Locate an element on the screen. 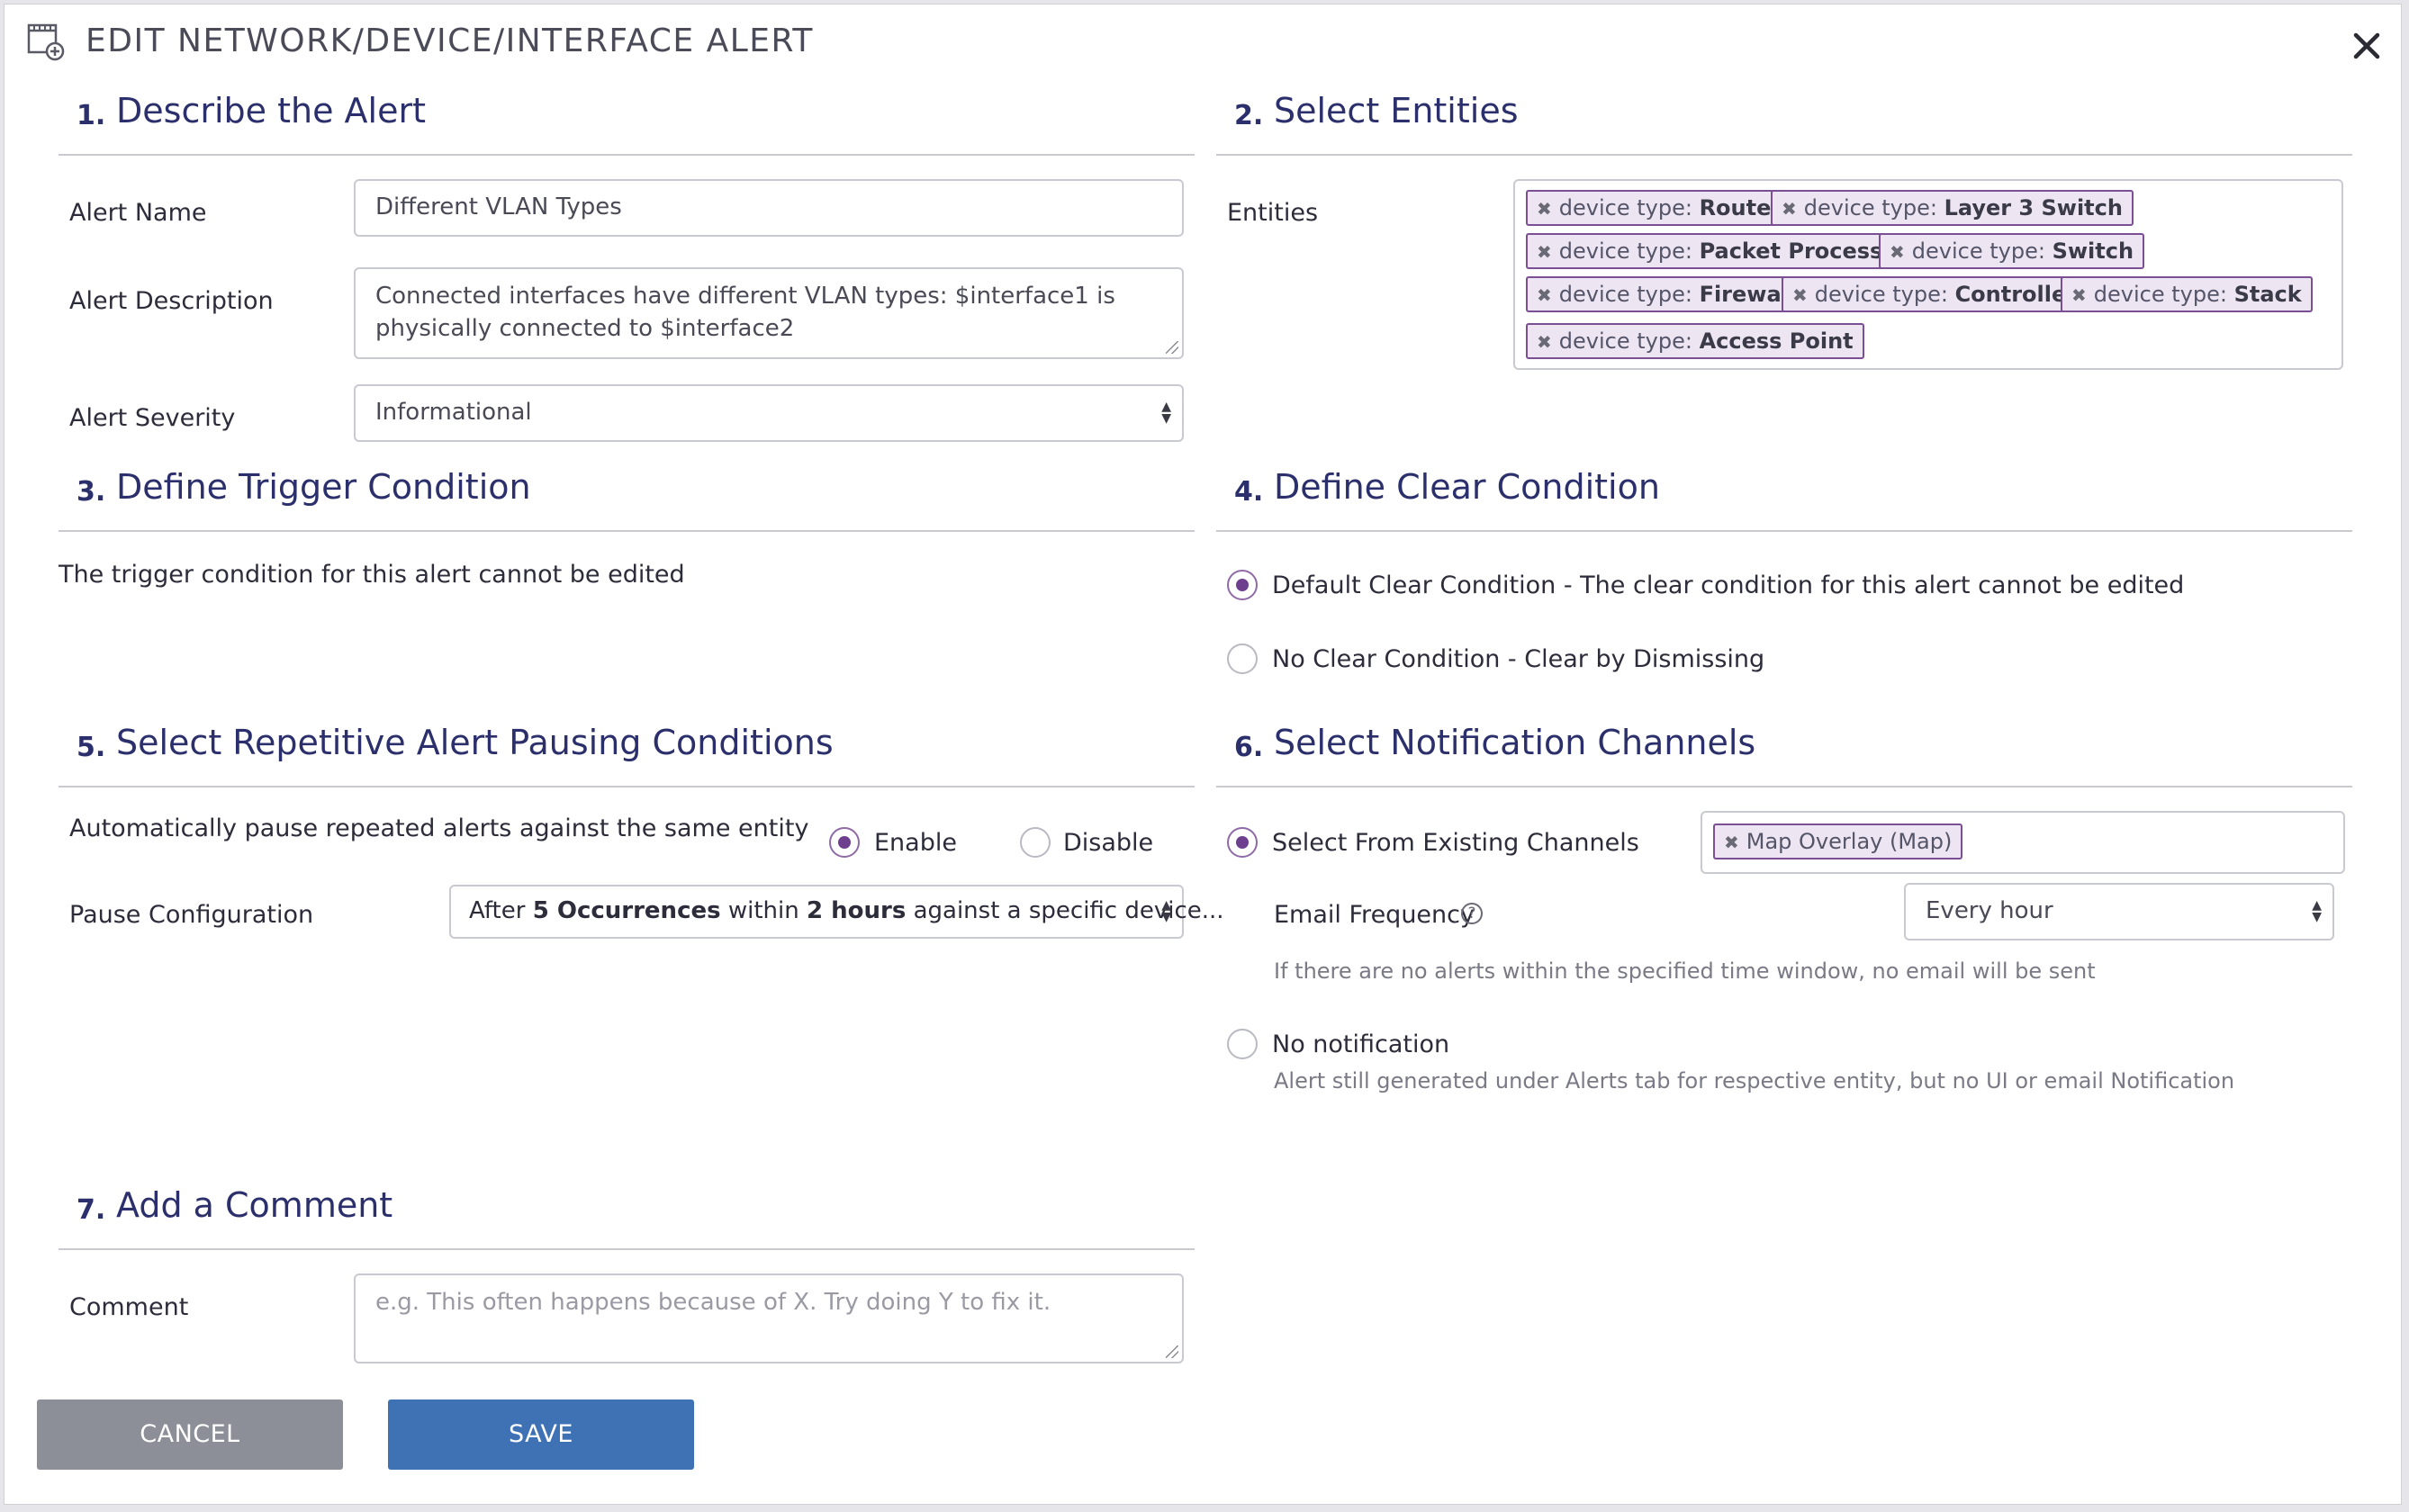  entity-tag: ✖ device type: Access Point is located at coordinates (1695, 341).